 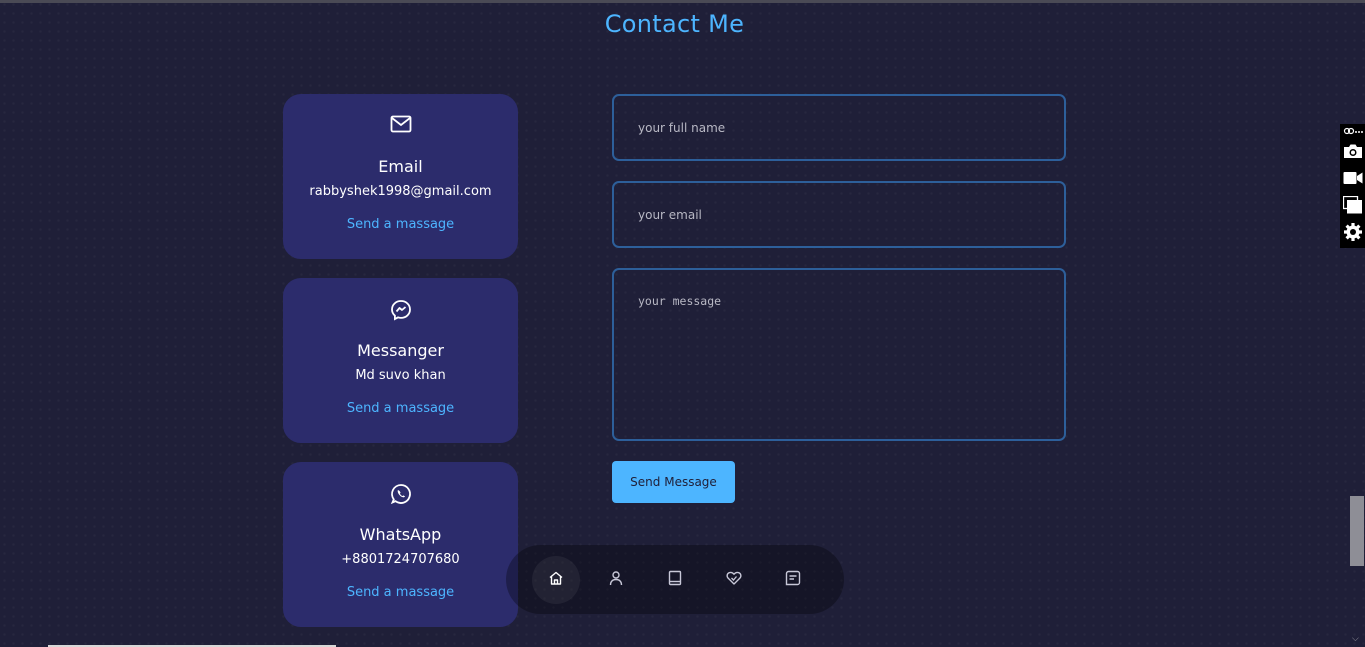 I want to click on nav-contact, so click(x=793, y=580).